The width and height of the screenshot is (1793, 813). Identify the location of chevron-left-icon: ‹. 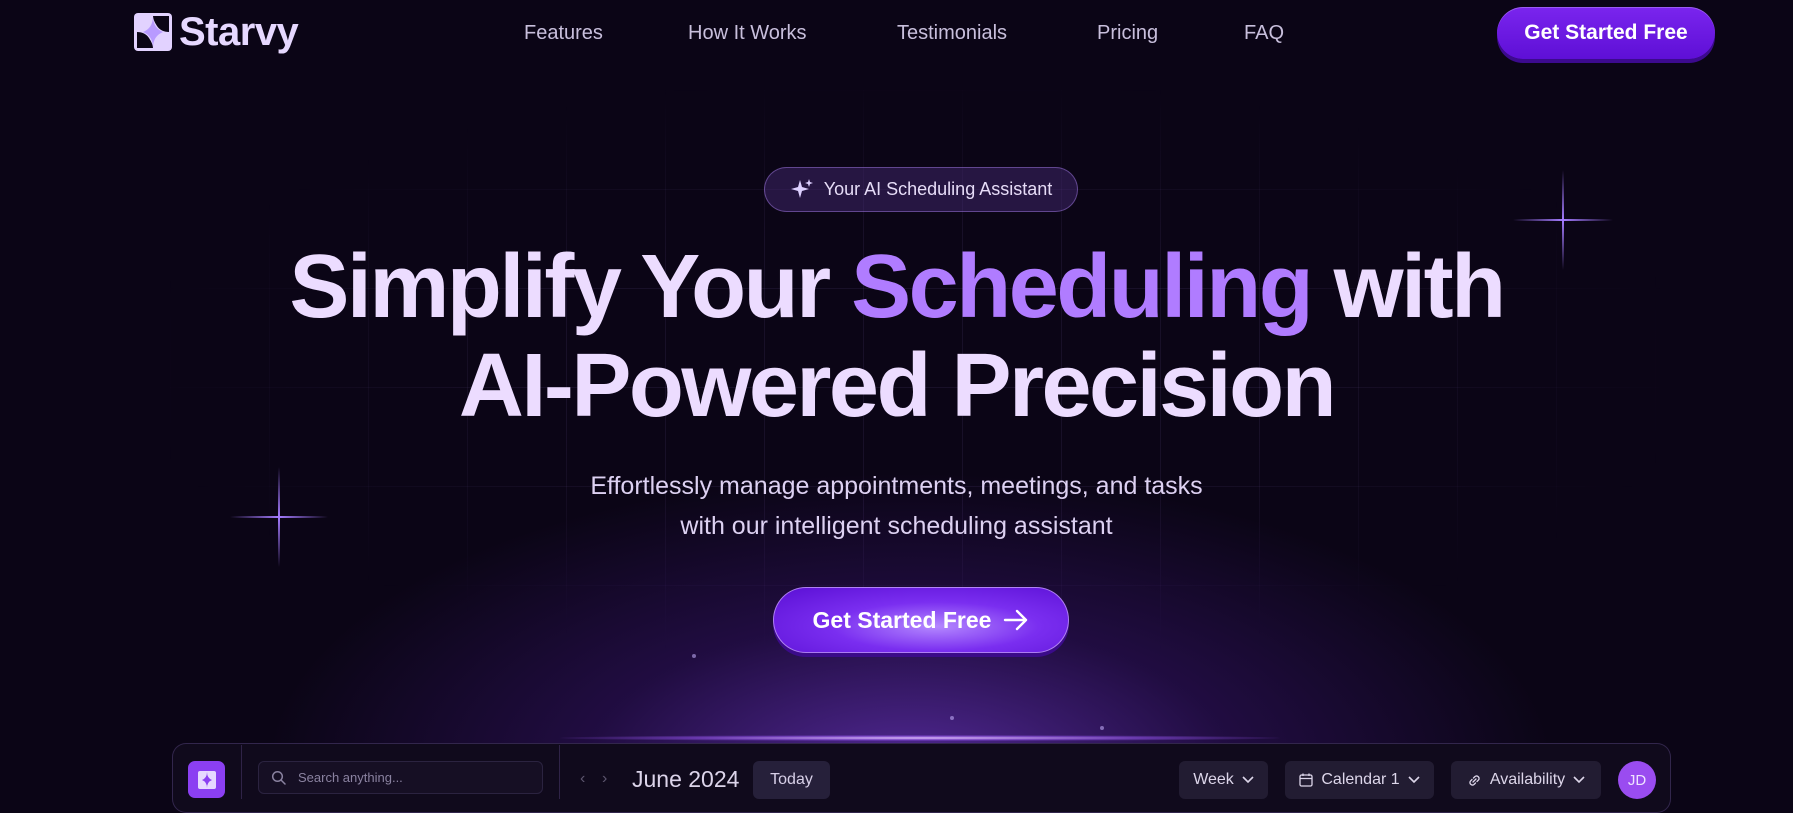
(582, 779).